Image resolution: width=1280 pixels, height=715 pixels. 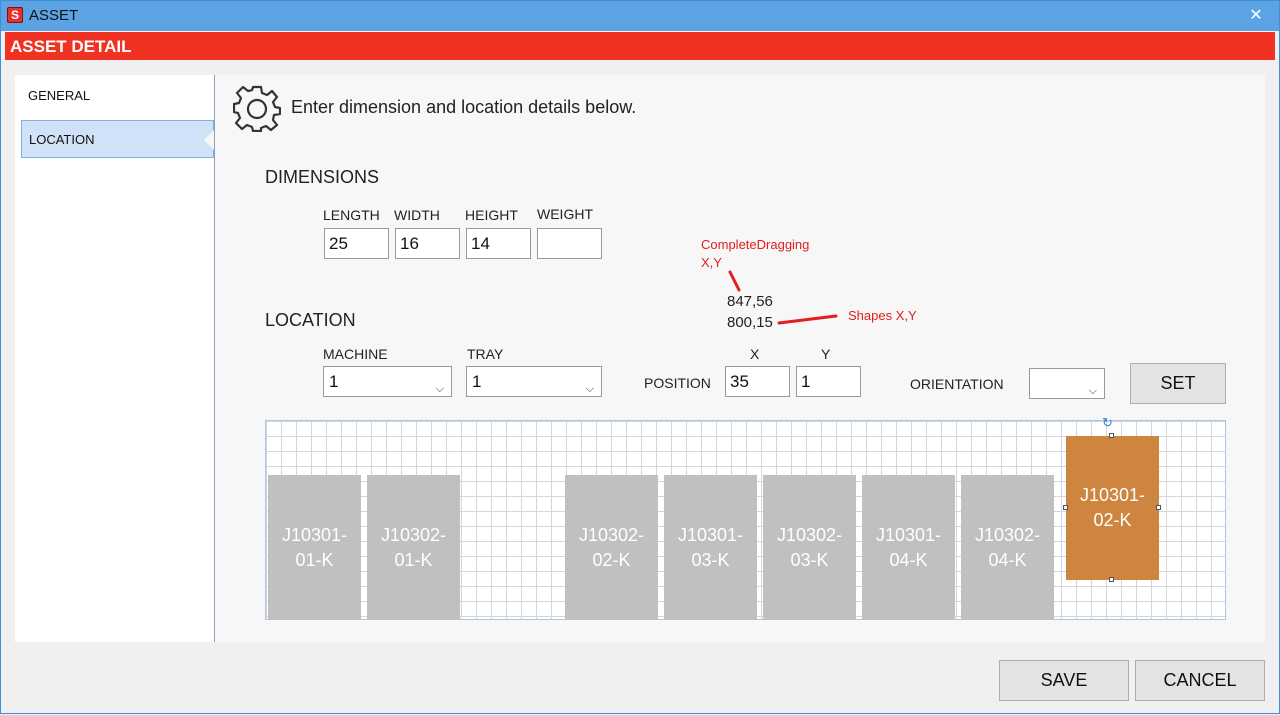 I want to click on machine-label: MACHINE, so click(x=355, y=354).